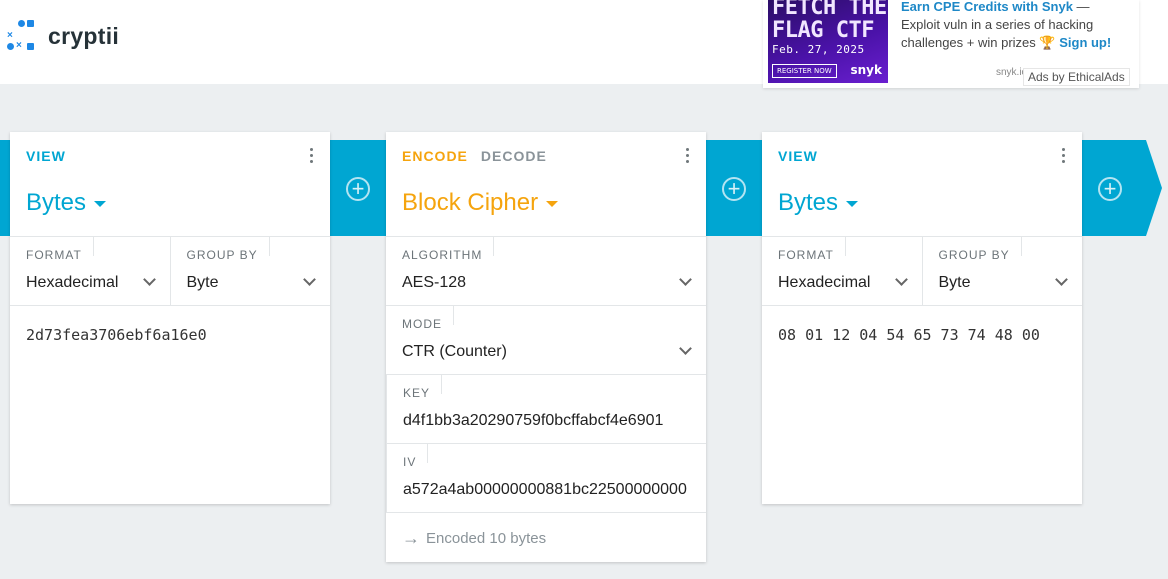 Image resolution: width=1168 pixels, height=579 pixels. I want to click on algorithm-label: ALGORITHM, so click(448, 249).